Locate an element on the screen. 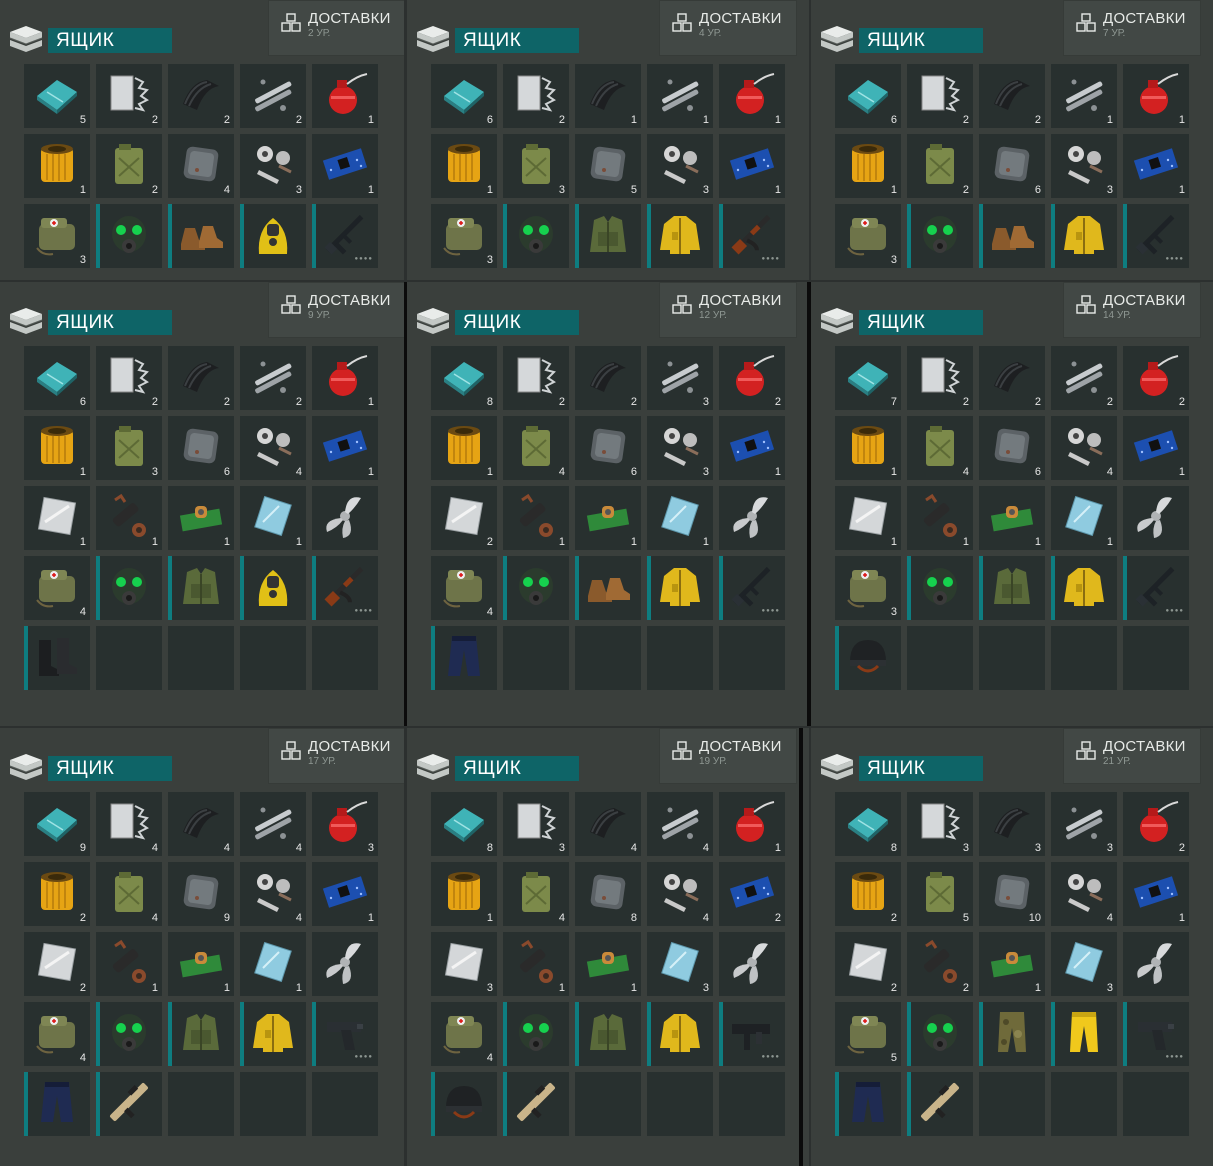 The height and width of the screenshot is (1166, 1213). slot-glass: 9 is located at coordinates (57, 824).